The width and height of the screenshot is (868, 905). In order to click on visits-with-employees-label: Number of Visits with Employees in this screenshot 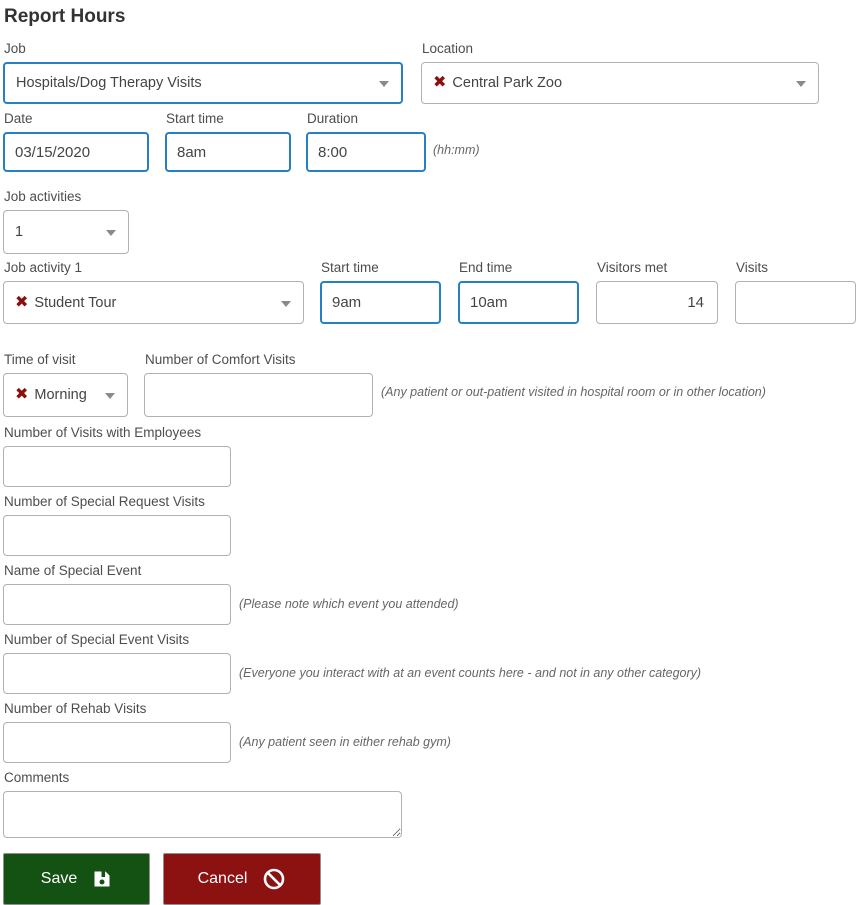, I will do `click(103, 432)`.